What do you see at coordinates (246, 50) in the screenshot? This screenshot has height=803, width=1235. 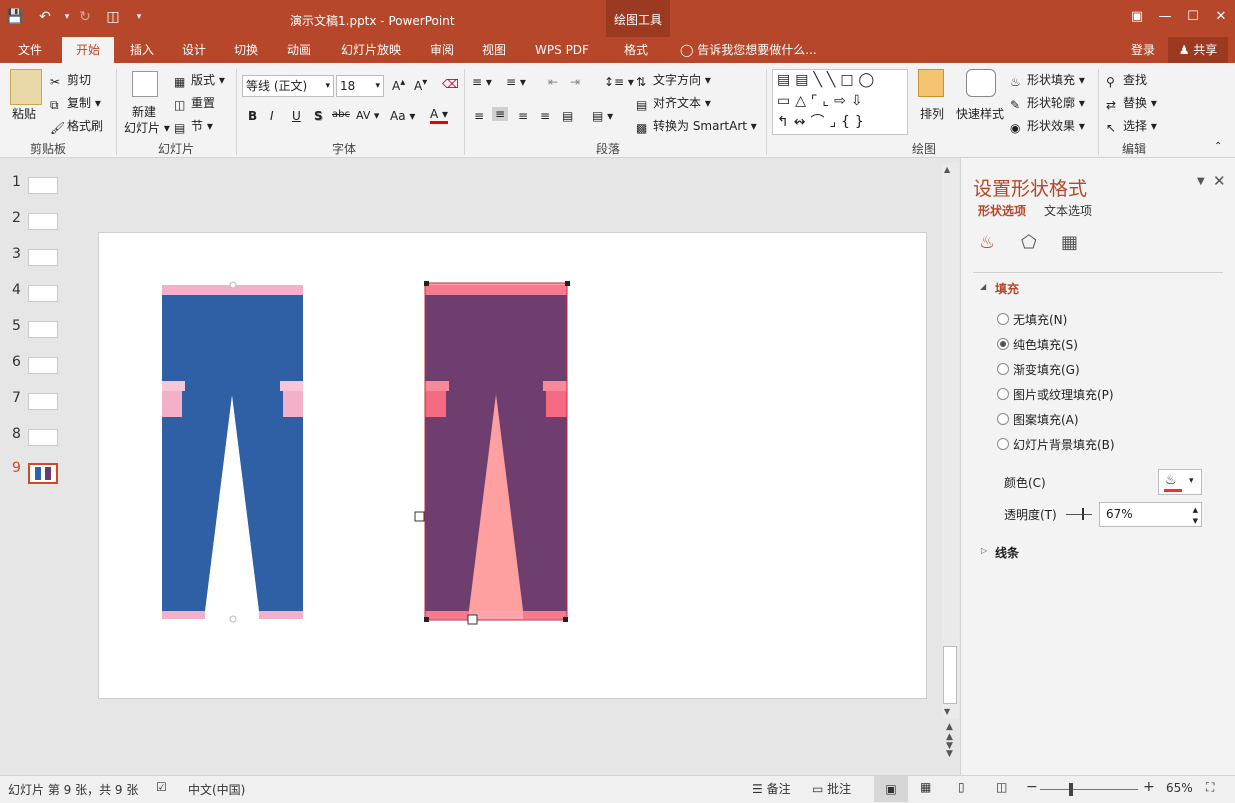 I see `tab-transitions: 切换` at bounding box center [246, 50].